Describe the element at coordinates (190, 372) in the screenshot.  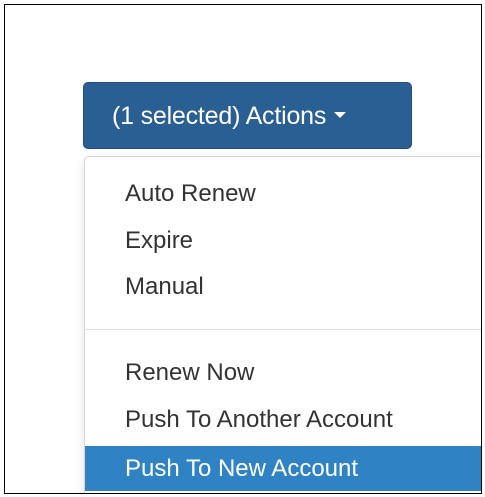
I see `menu-item-label: Renew Now` at that location.